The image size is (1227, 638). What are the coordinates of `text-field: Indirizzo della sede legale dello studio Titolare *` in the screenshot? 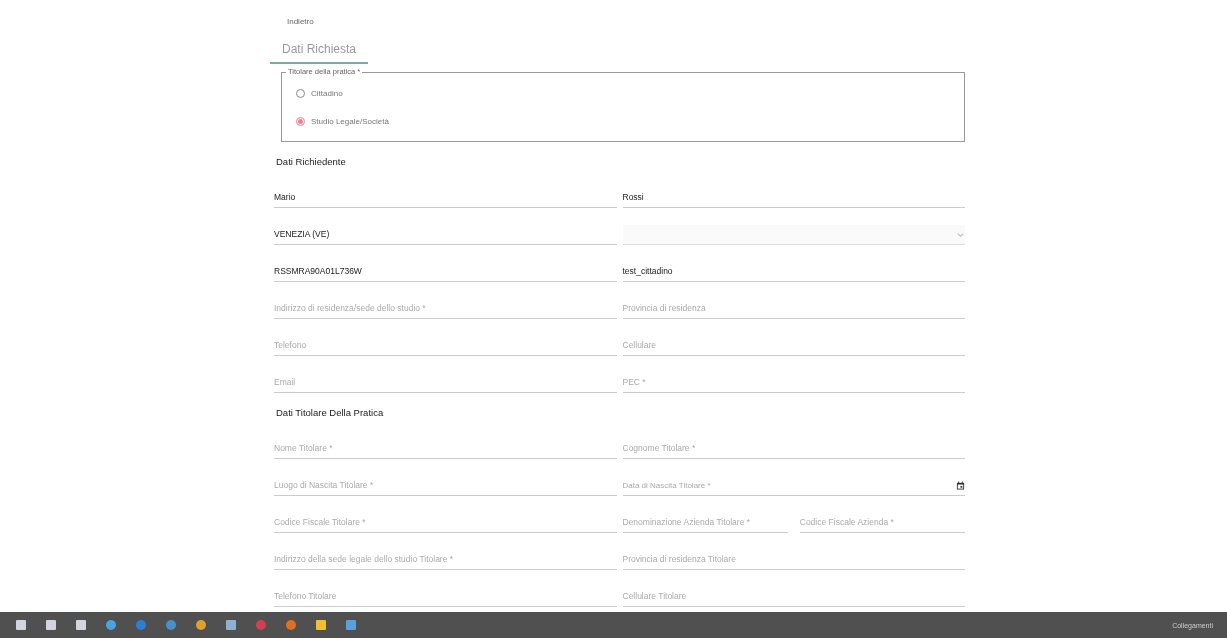 It's located at (445, 560).